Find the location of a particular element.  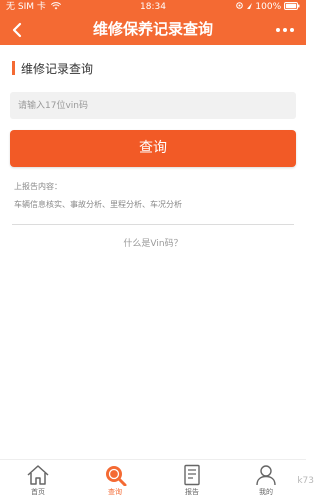

document-icon is located at coordinates (192, 474).